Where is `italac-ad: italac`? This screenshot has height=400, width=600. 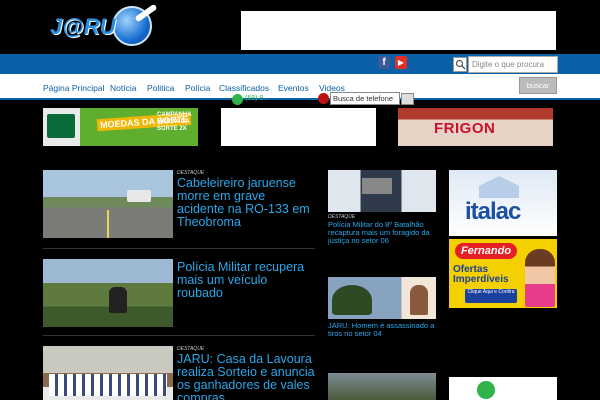
italac-ad: italac is located at coordinates (503, 203).